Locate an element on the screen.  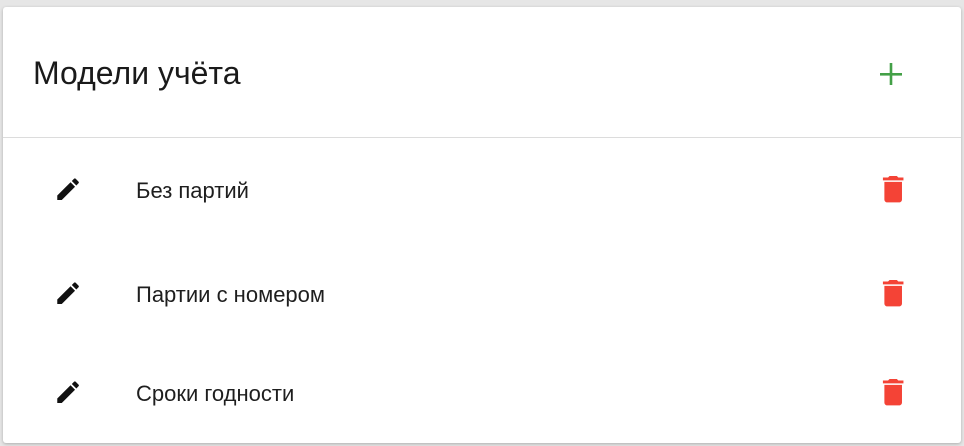
list-item-label: Партии с номером is located at coordinates (231, 294).